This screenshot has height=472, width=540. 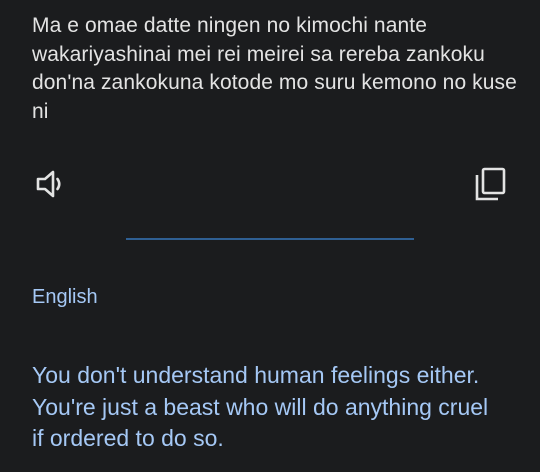 What do you see at coordinates (48, 184) in the screenshot?
I see `speaker-icon` at bounding box center [48, 184].